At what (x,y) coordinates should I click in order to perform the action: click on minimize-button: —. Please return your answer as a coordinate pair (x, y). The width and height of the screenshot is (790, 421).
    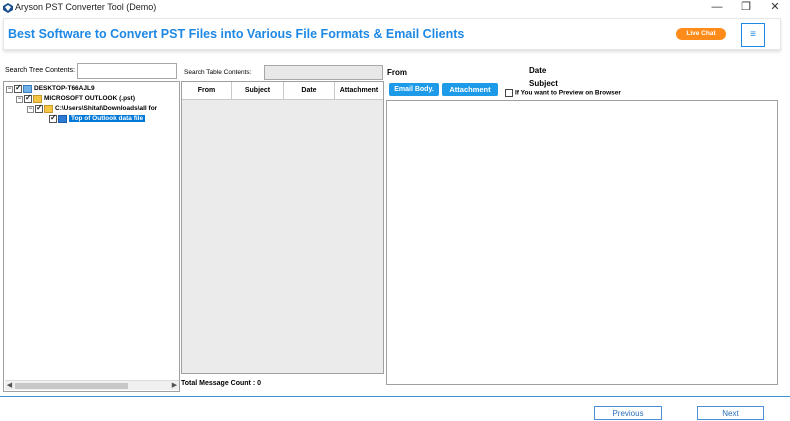
    Looking at the image, I should click on (717, 8).